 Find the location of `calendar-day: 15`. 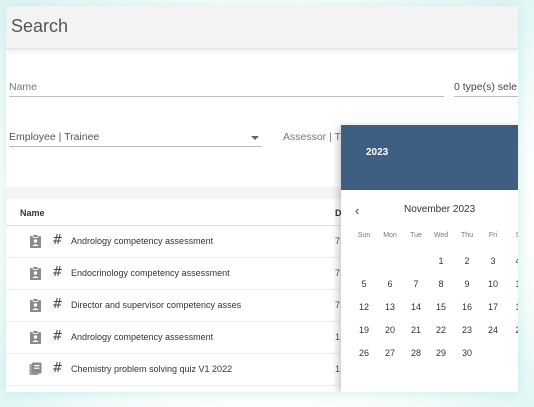

calendar-day: 15 is located at coordinates (441, 307).